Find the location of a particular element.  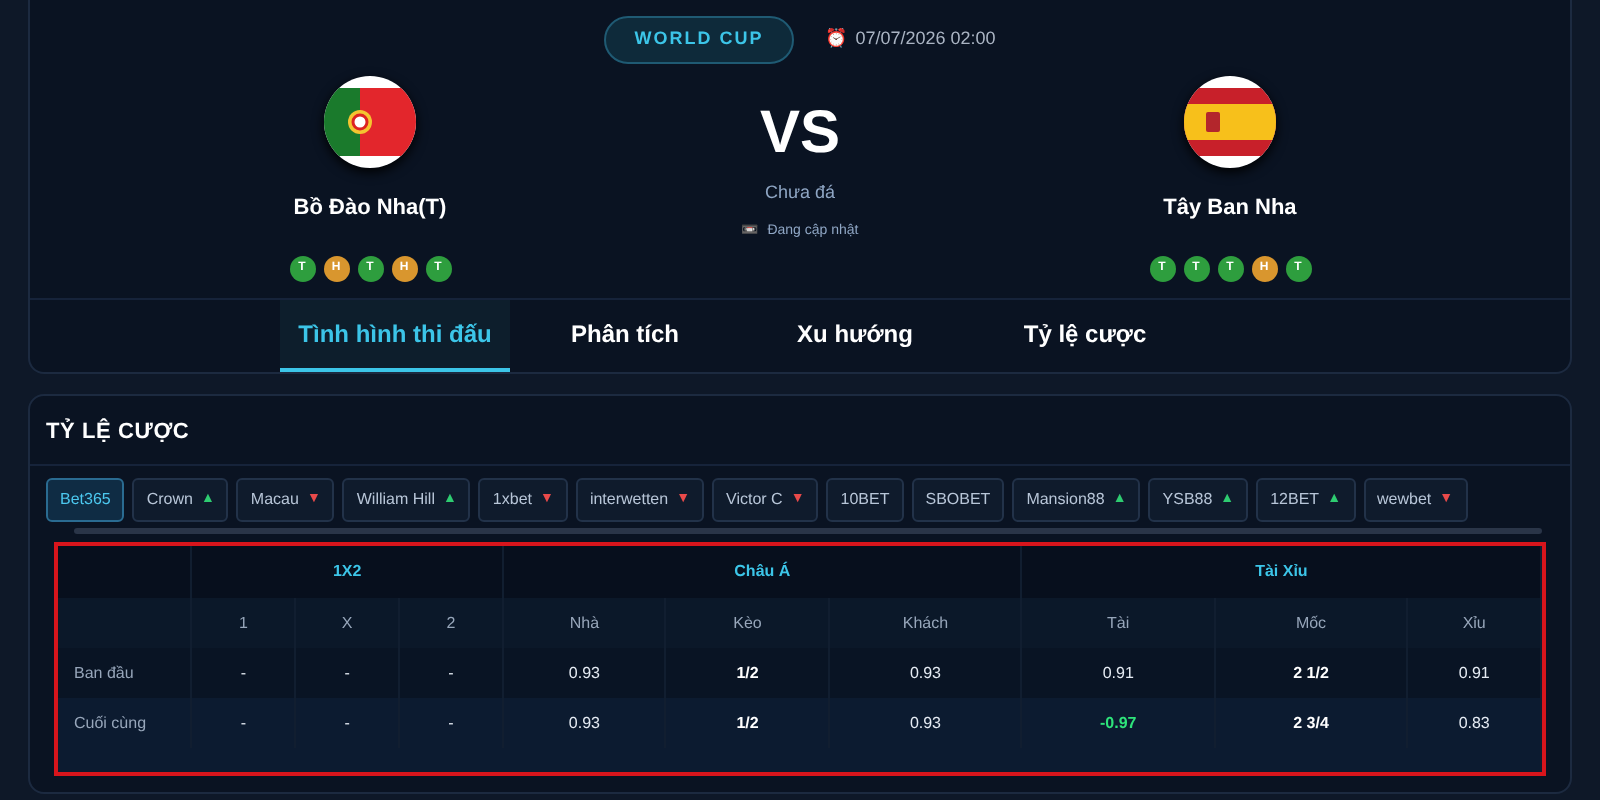

bookmaker-tab: SBOBET is located at coordinates (958, 500).